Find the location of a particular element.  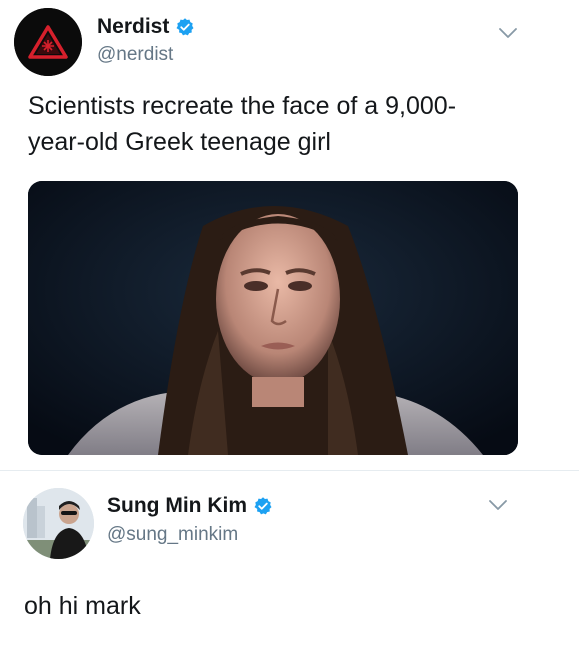

sung-min-kim-avatar is located at coordinates (58, 523).